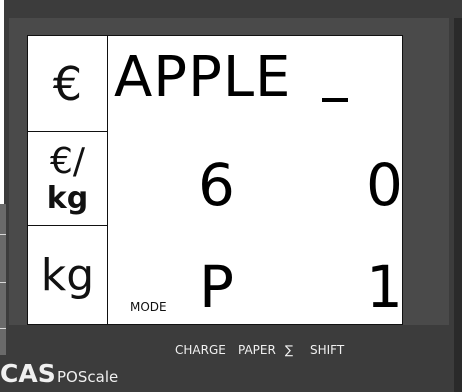 Image resolution: width=462 pixels, height=392 pixels. I want to click on unit-kg: kg, so click(67, 275).